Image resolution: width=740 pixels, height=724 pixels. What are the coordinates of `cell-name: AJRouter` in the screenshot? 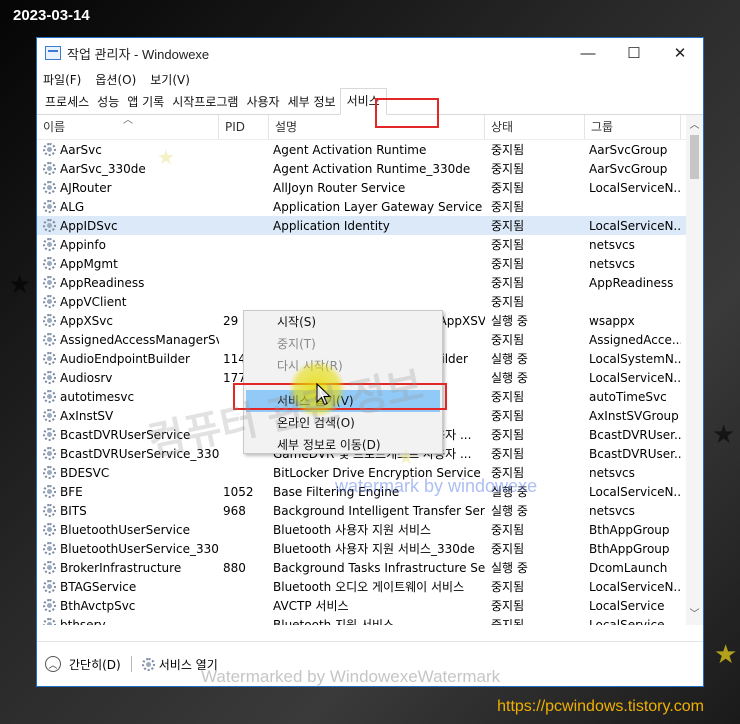 It's located at (128, 188).